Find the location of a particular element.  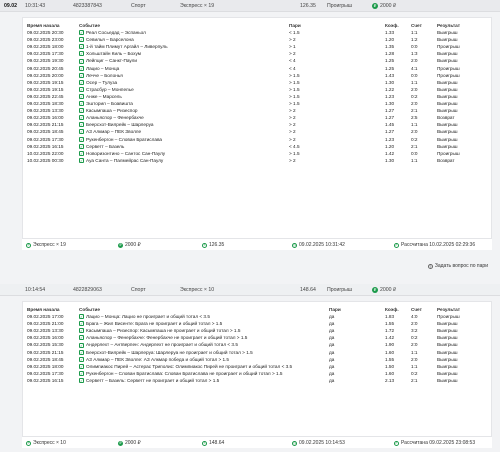

row-start-time: 09.02.2025 17:30 is located at coordinates (45, 373).